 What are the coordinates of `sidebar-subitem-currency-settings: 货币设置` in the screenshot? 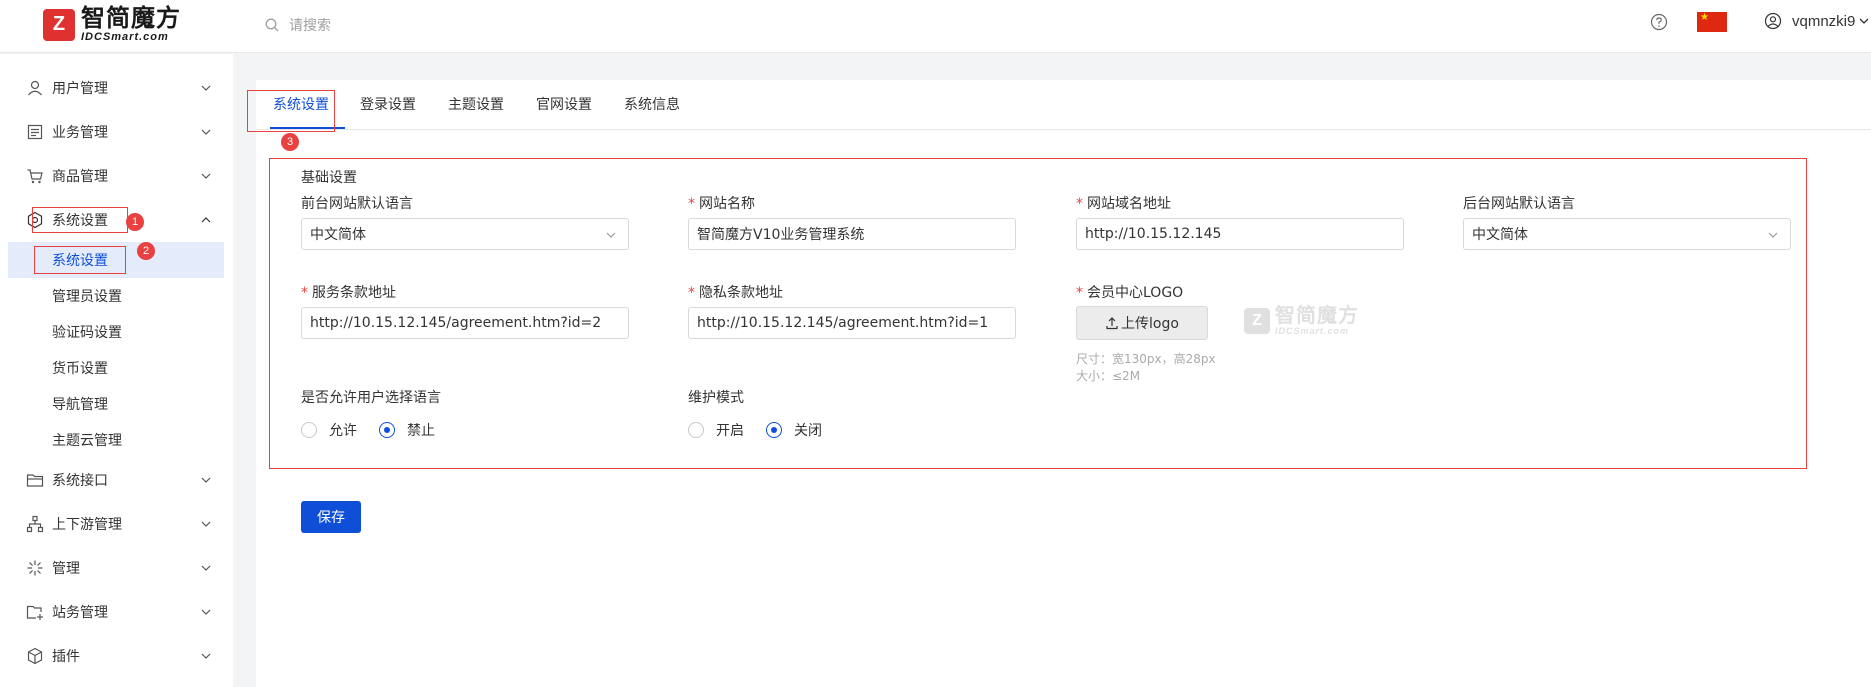 It's located at (116, 368).